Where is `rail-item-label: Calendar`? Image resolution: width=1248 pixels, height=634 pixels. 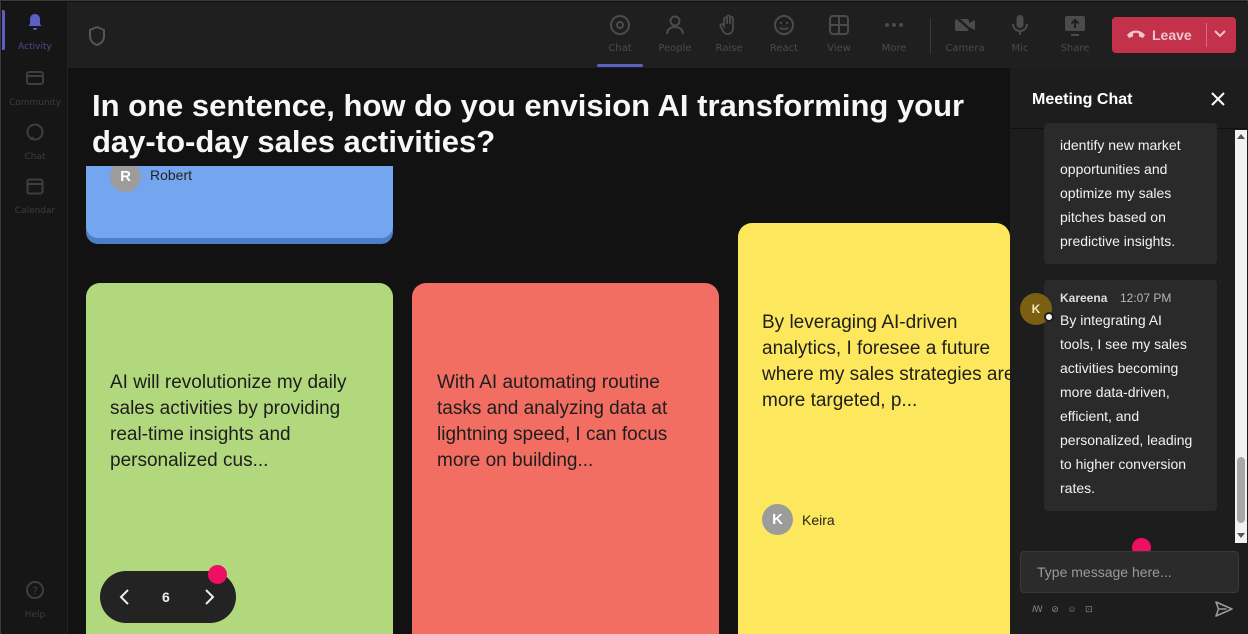
rail-item-label: Calendar is located at coordinates (35, 211).